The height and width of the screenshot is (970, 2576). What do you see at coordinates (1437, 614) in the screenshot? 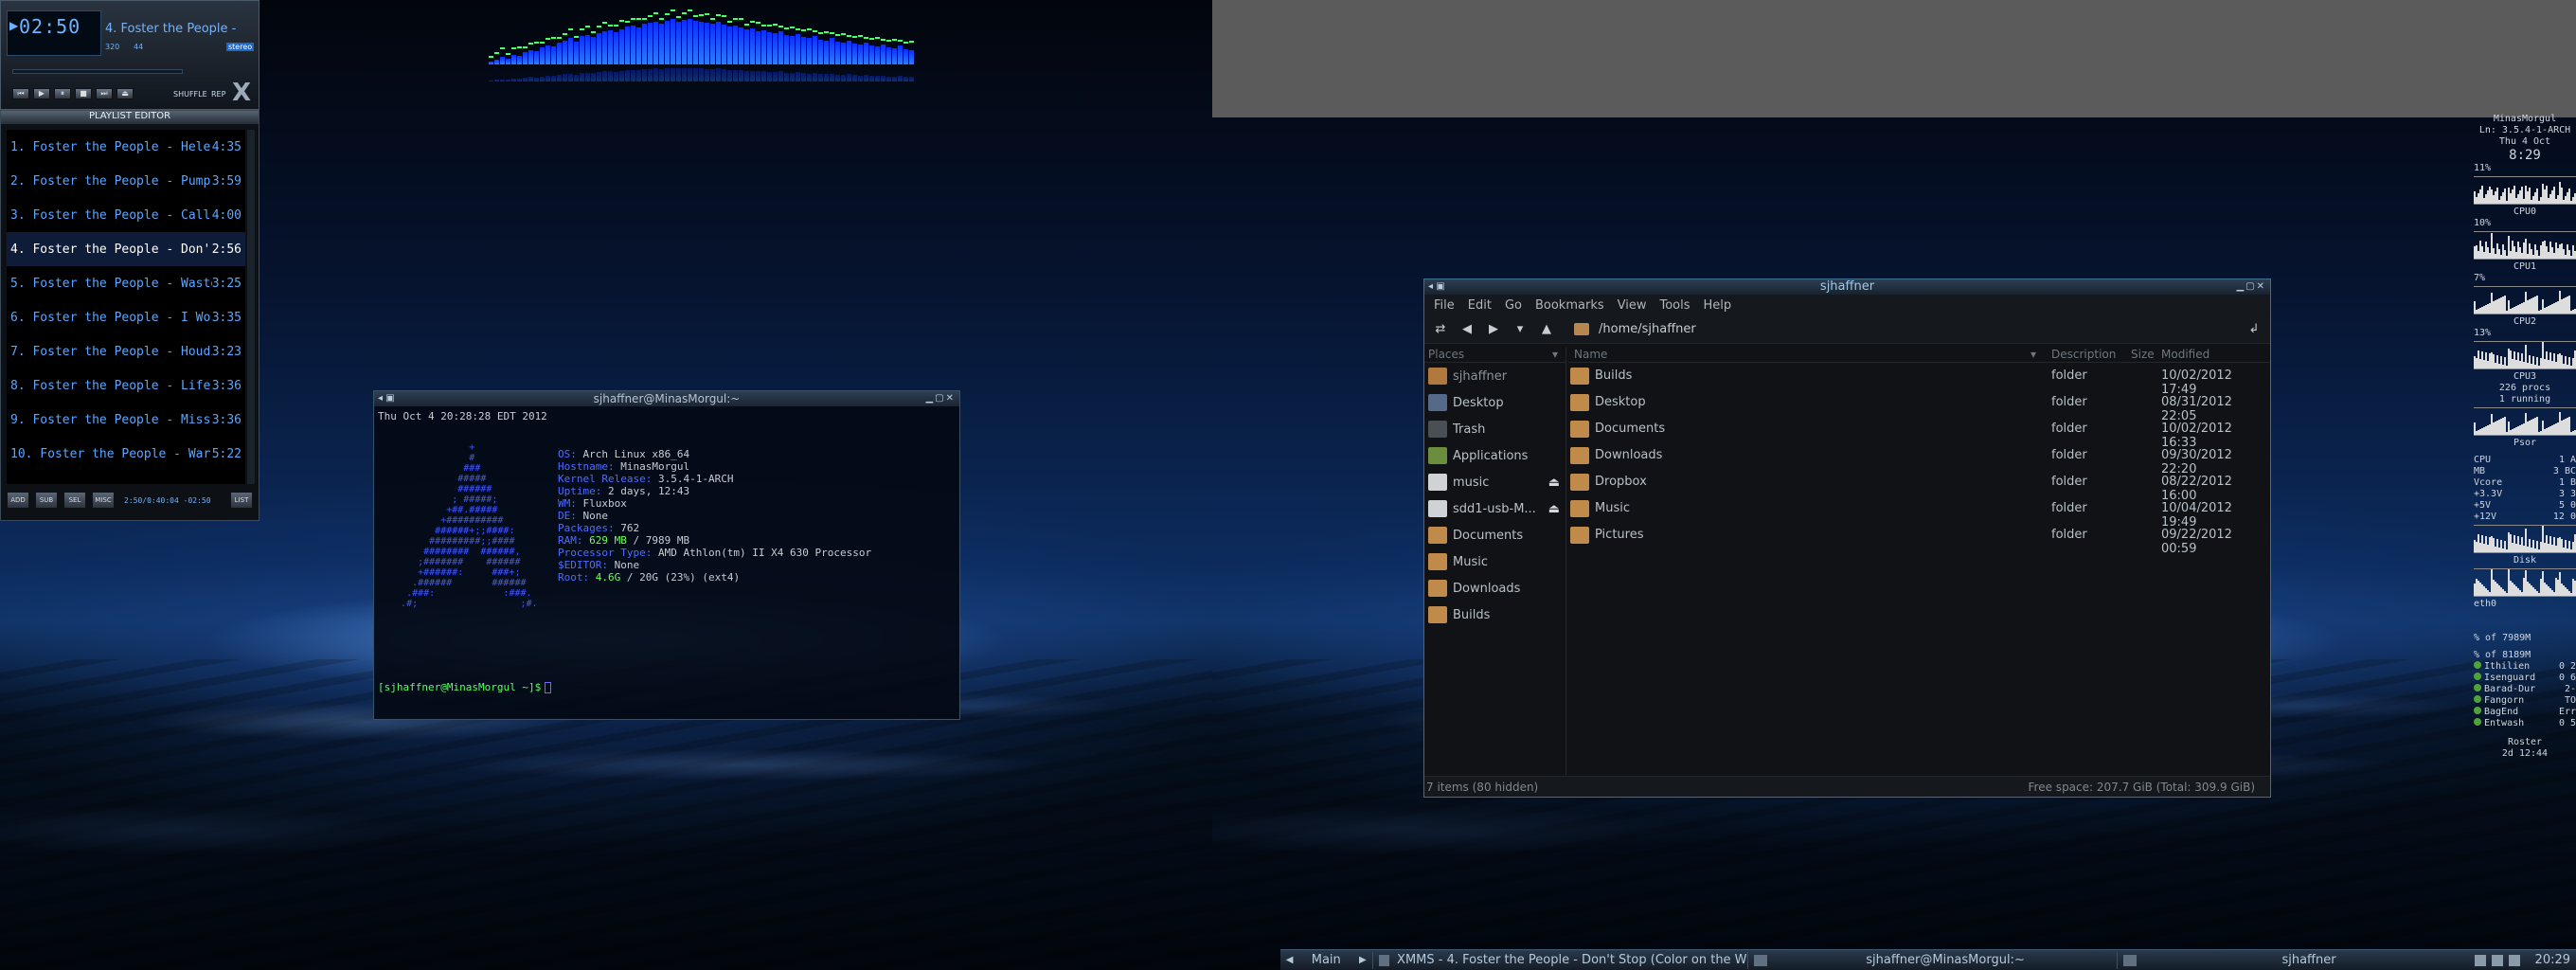
I see `folder-icon` at bounding box center [1437, 614].